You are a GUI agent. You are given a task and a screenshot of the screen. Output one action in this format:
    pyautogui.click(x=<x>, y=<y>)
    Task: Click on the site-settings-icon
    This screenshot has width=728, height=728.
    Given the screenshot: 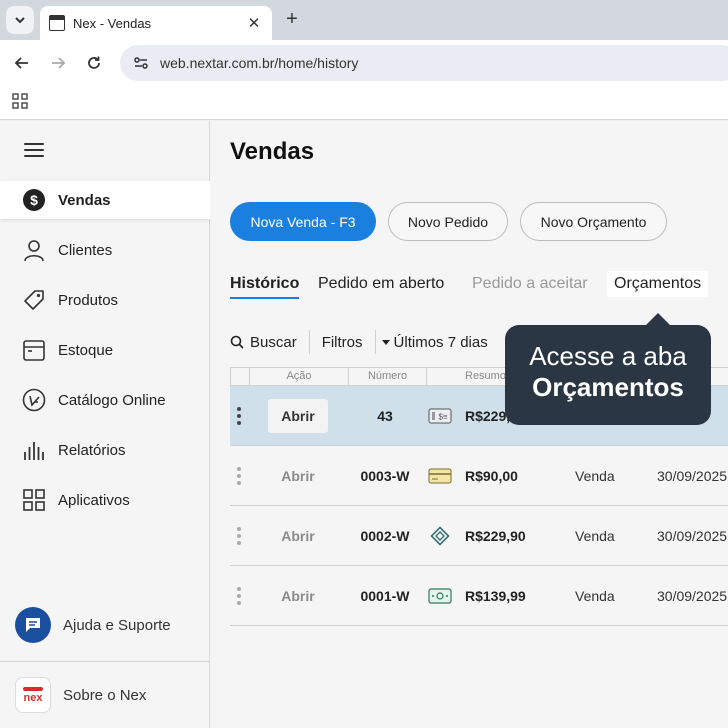 What is the action you would take?
    pyautogui.click(x=141, y=63)
    